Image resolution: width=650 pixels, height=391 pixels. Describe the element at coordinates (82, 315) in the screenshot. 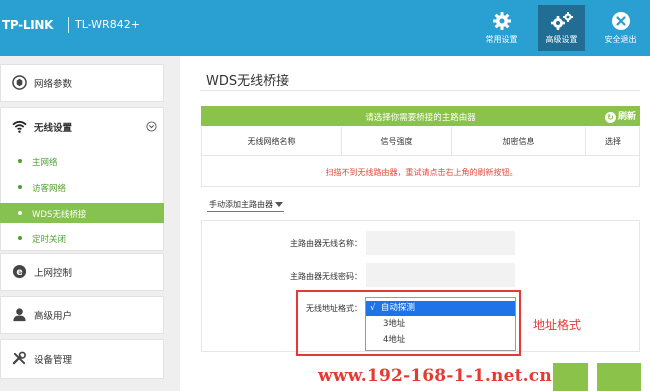

I see `sidebar-item-advanced-user: 高级用户` at that location.